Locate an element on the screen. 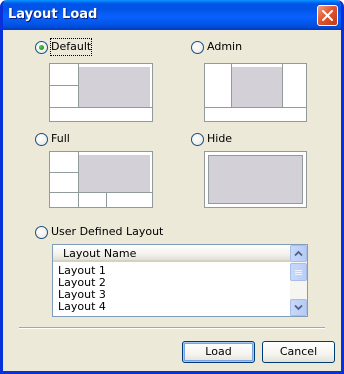  default-preview-divider-left is located at coordinates (64, 85).